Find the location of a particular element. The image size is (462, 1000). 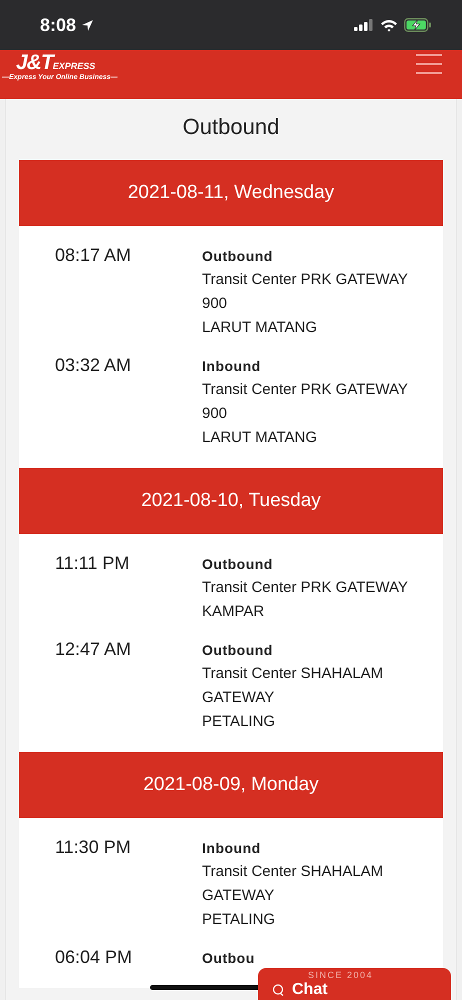

signal-icon is located at coordinates (364, 25).